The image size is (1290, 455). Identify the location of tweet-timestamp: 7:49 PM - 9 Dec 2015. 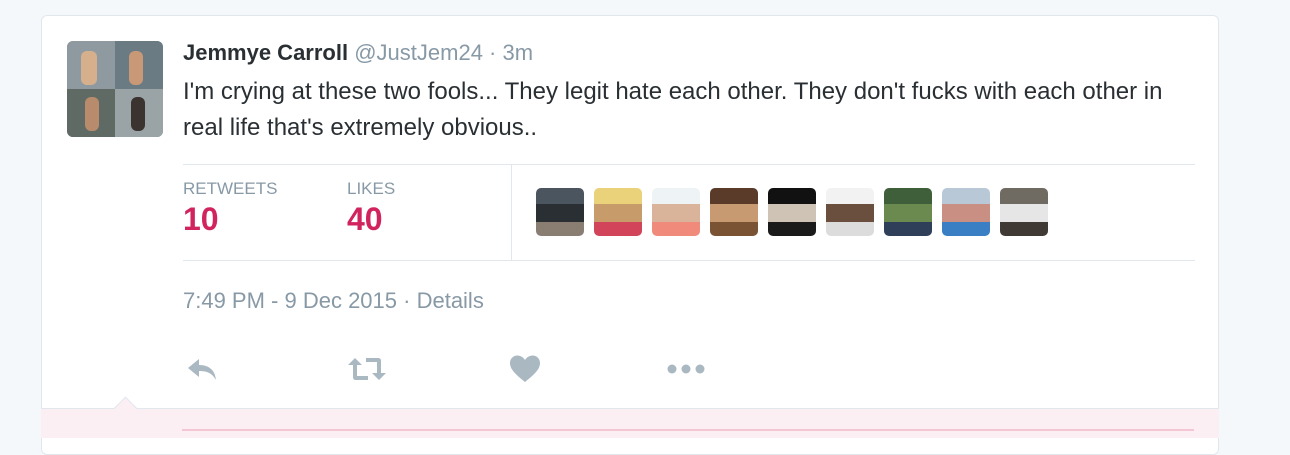
(290, 300).